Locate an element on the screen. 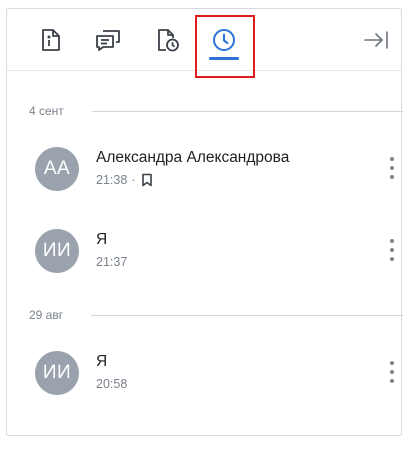  date-label: 29 авг is located at coordinates (46, 315).